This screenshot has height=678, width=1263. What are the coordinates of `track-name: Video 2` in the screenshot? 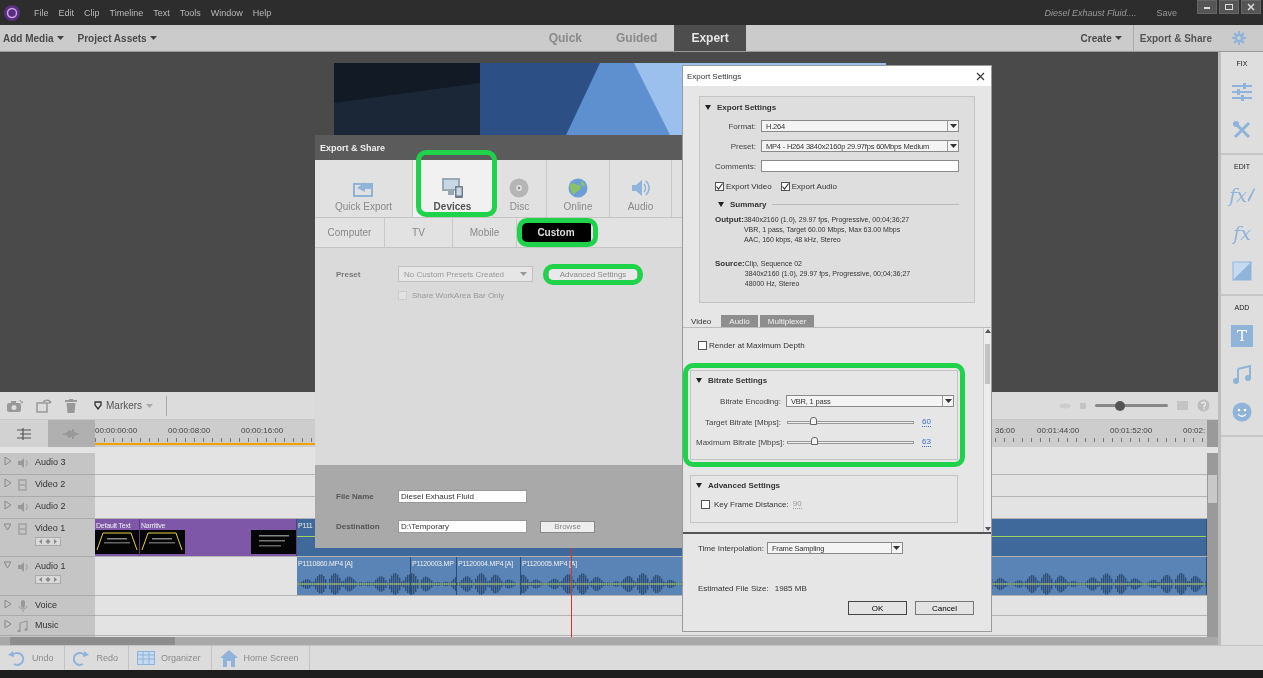 It's located at (50, 484).